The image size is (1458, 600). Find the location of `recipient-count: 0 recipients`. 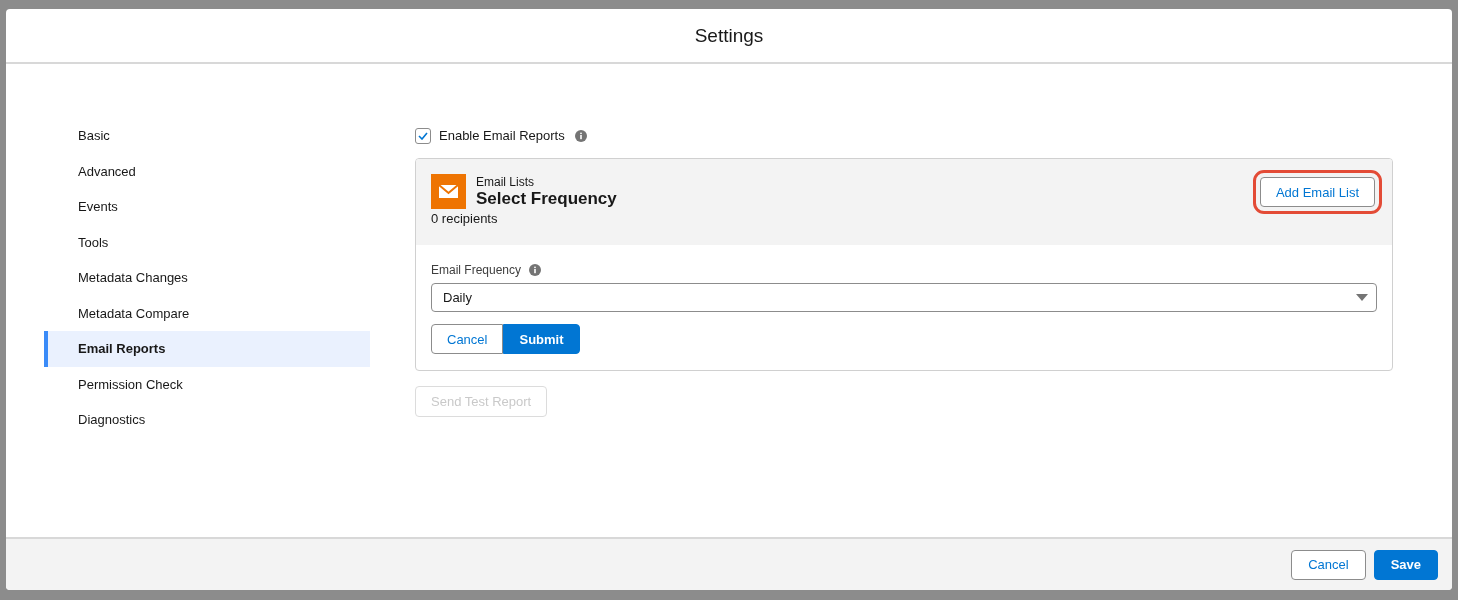

recipient-count: 0 recipients is located at coordinates (465, 218).